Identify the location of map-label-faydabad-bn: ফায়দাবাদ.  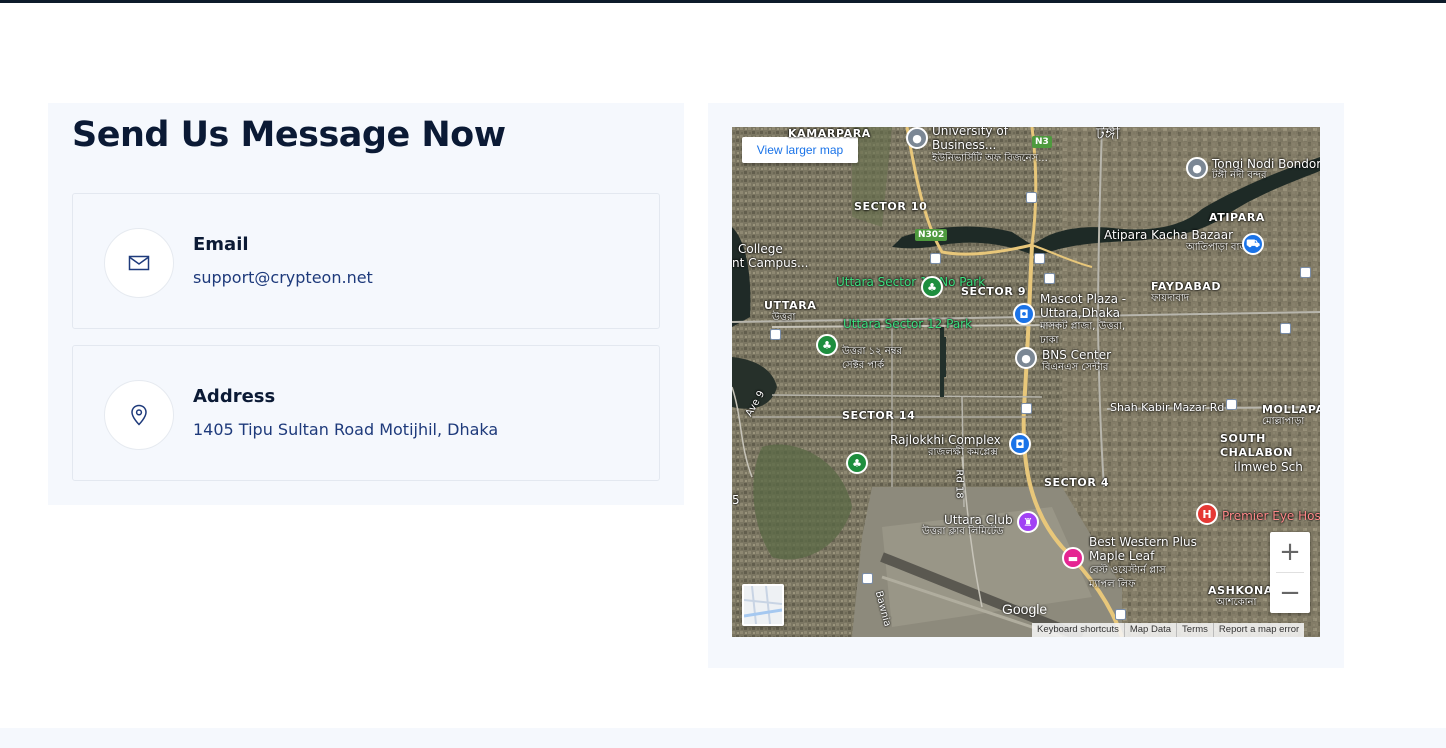
(1170, 298).